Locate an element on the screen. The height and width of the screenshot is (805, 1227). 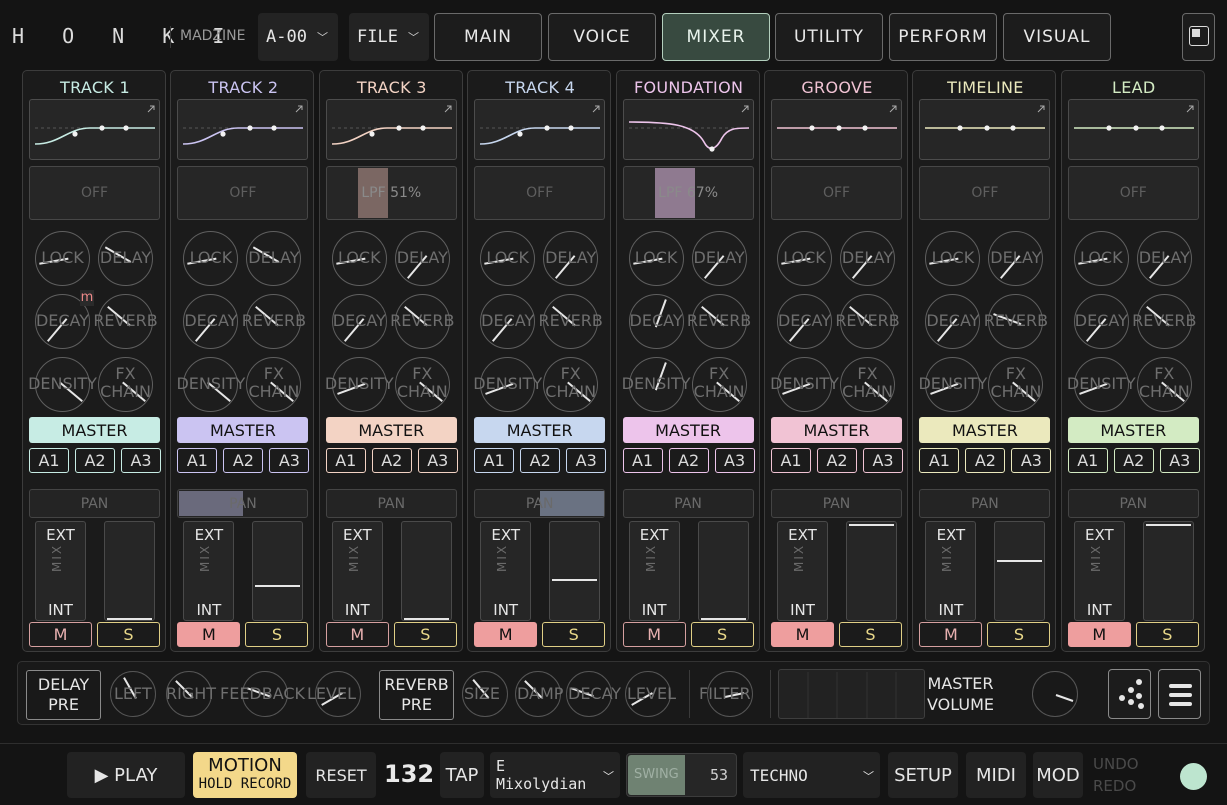
window-toggle-button is located at coordinates (1198, 37).